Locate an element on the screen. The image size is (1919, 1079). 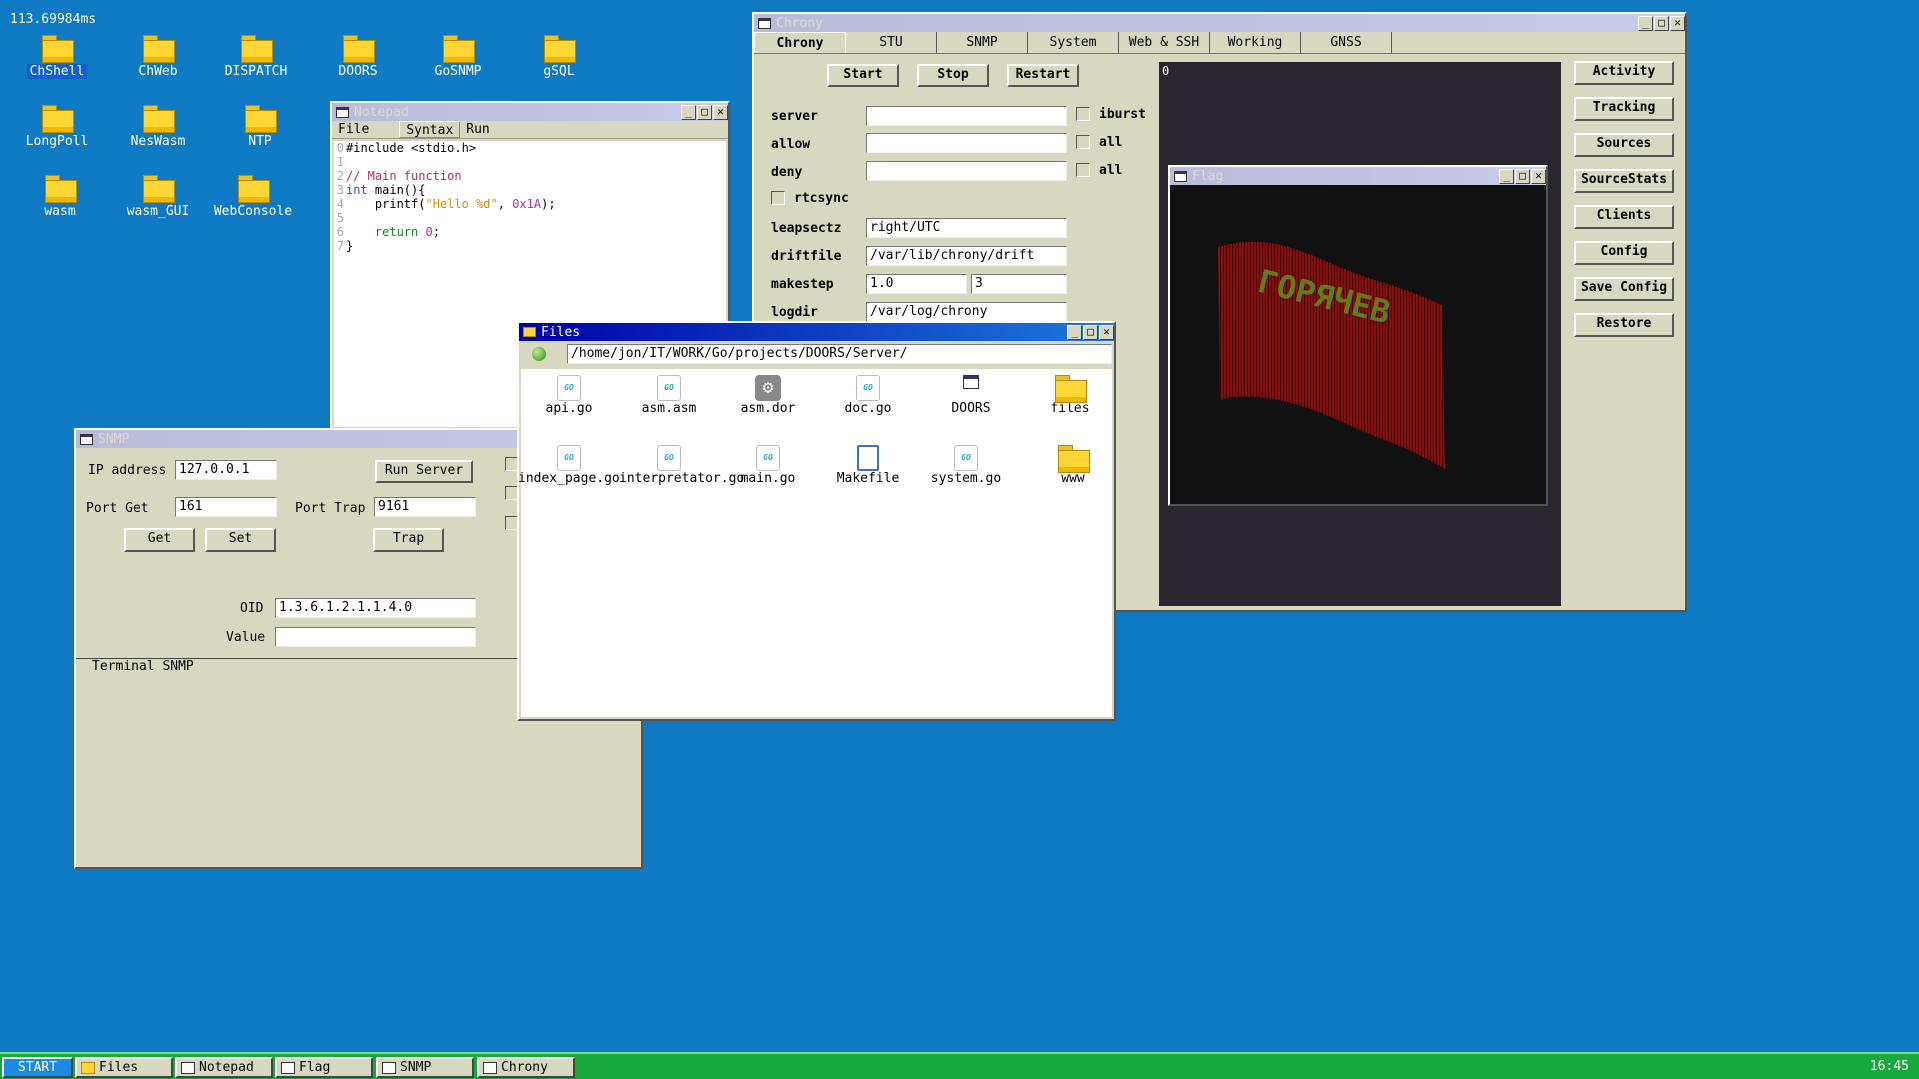
server-input is located at coordinates (966, 116).